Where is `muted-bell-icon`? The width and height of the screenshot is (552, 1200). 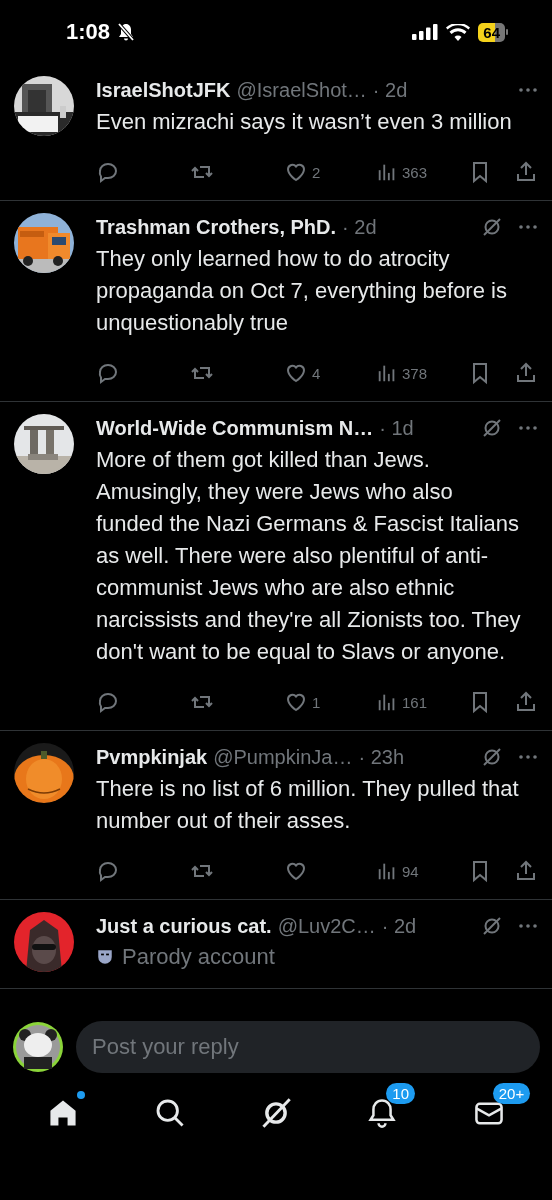
muted-bell-icon is located at coordinates (126, 32).